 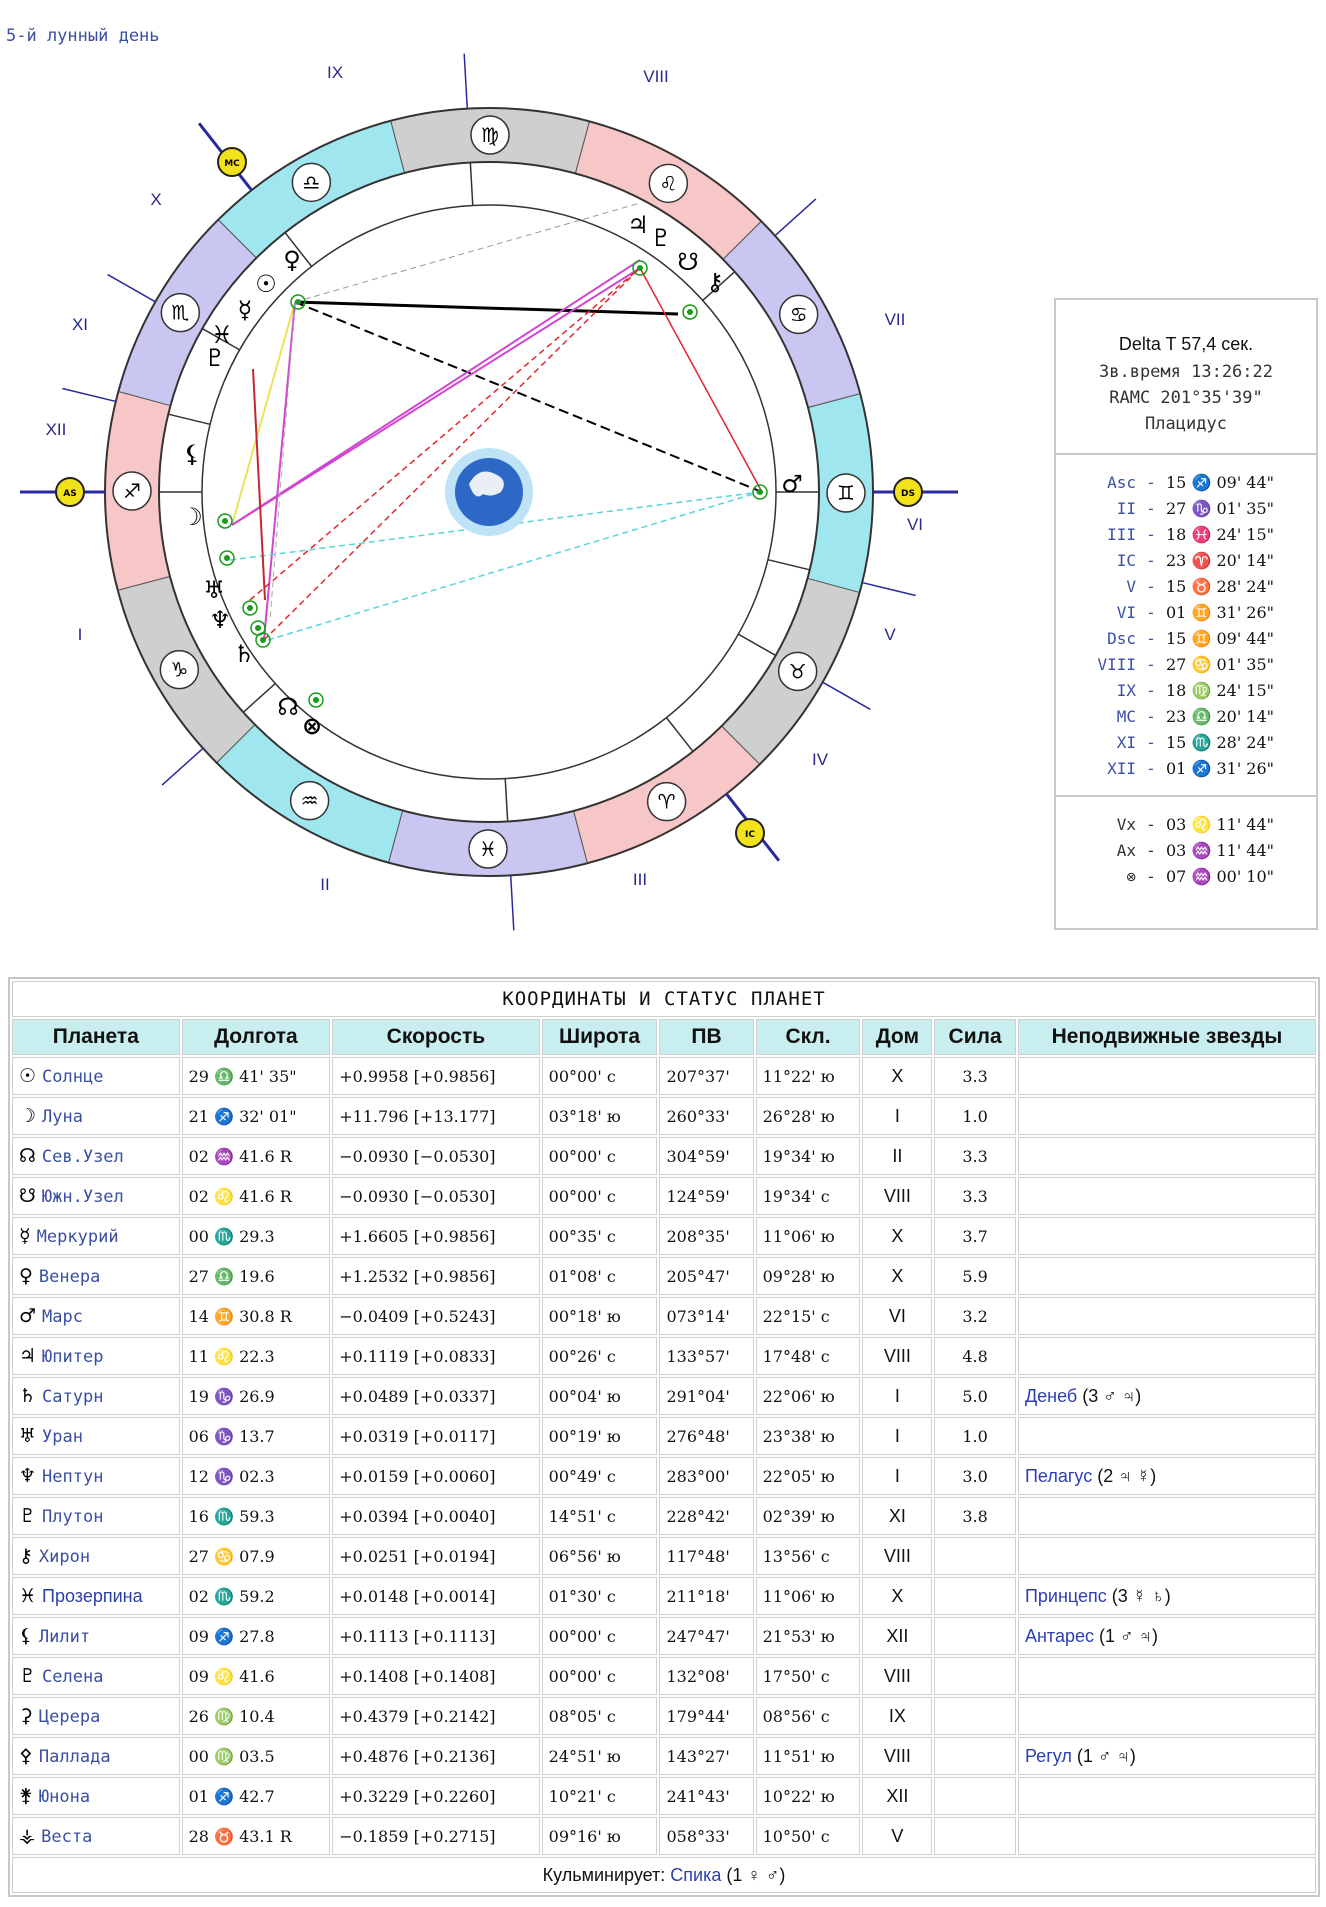 I want to click on strength-cell: 5.0, so click(x=975, y=1396).